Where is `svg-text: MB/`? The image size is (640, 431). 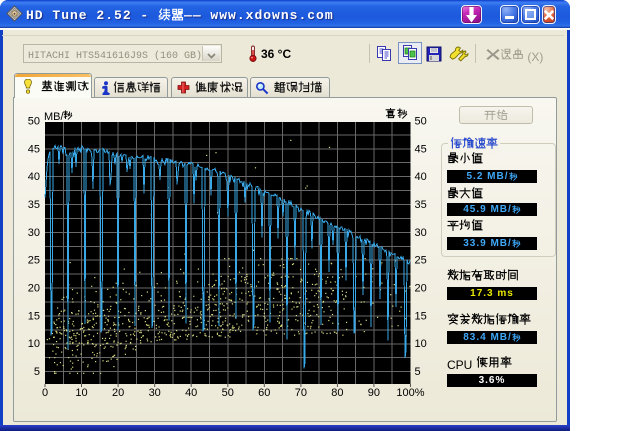
svg-text: MB/ is located at coordinates (54, 117).